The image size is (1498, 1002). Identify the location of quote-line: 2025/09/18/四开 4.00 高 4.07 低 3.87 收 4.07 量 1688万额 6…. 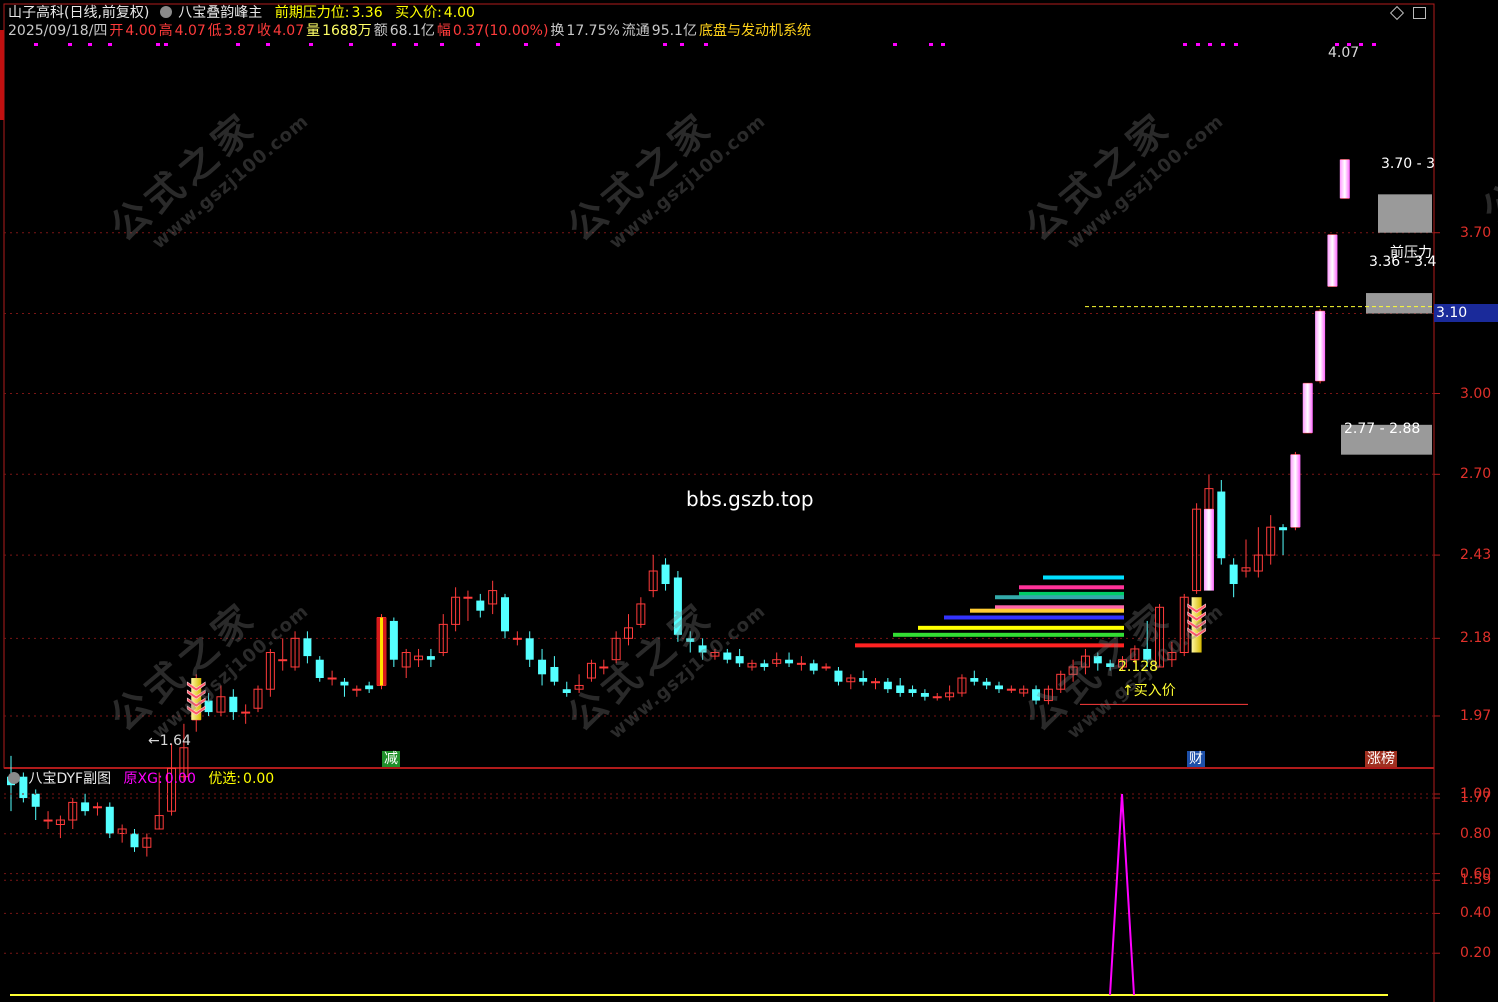
(410, 31).